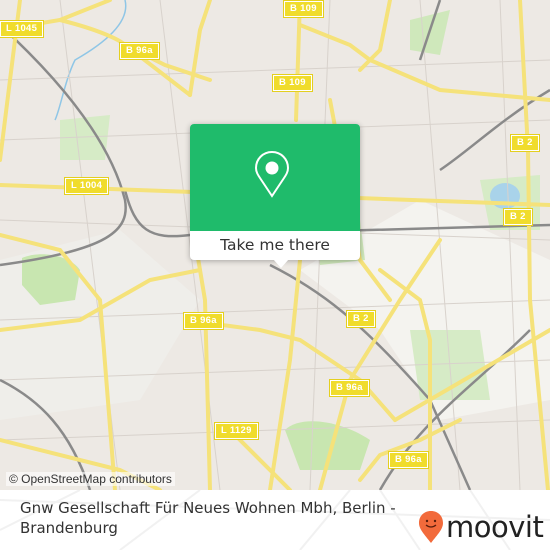  What do you see at coordinates (275, 245) in the screenshot?
I see `take-me-there-button: Take me there` at bounding box center [275, 245].